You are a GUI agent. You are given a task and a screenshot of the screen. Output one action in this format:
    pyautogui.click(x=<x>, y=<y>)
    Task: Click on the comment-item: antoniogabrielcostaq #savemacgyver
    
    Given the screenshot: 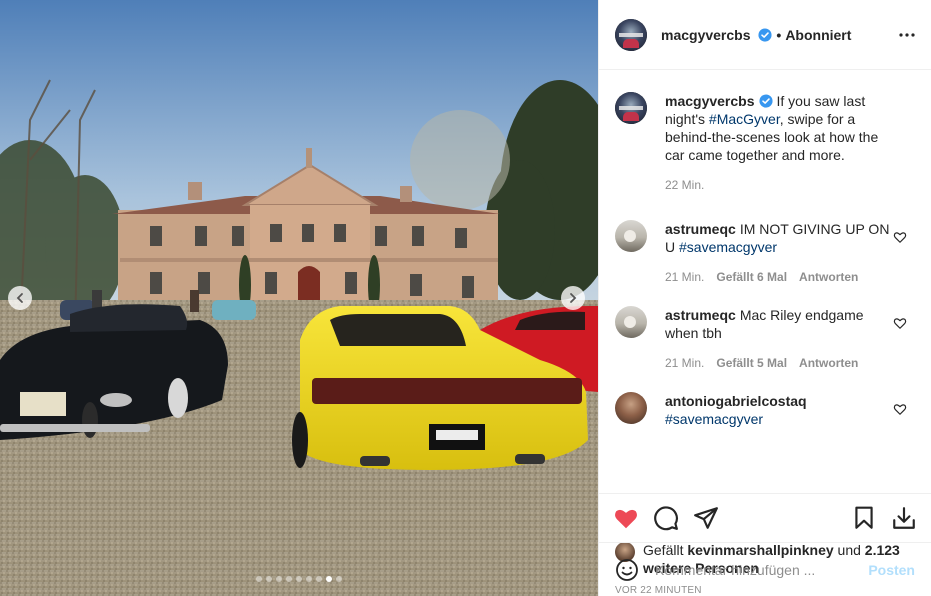 What is the action you would take?
    pyautogui.click(x=765, y=410)
    